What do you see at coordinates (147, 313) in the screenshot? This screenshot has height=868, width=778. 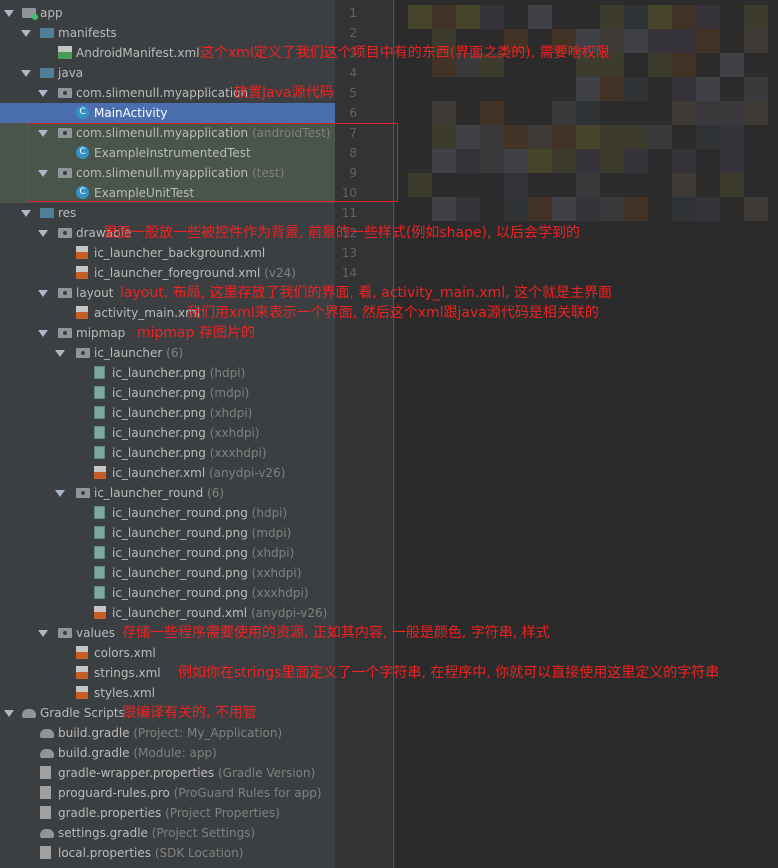 I see `tree-item-label: activity_main.xml` at bounding box center [147, 313].